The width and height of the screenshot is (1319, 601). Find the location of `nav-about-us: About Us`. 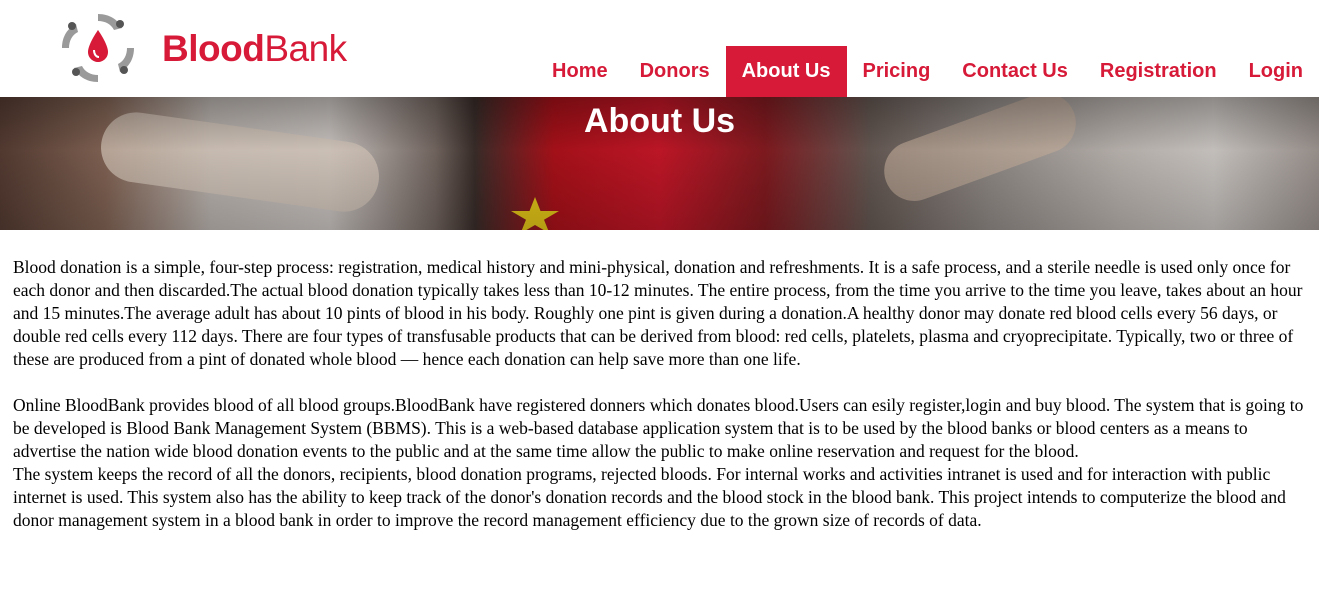

nav-about-us: About Us is located at coordinates (786, 71).